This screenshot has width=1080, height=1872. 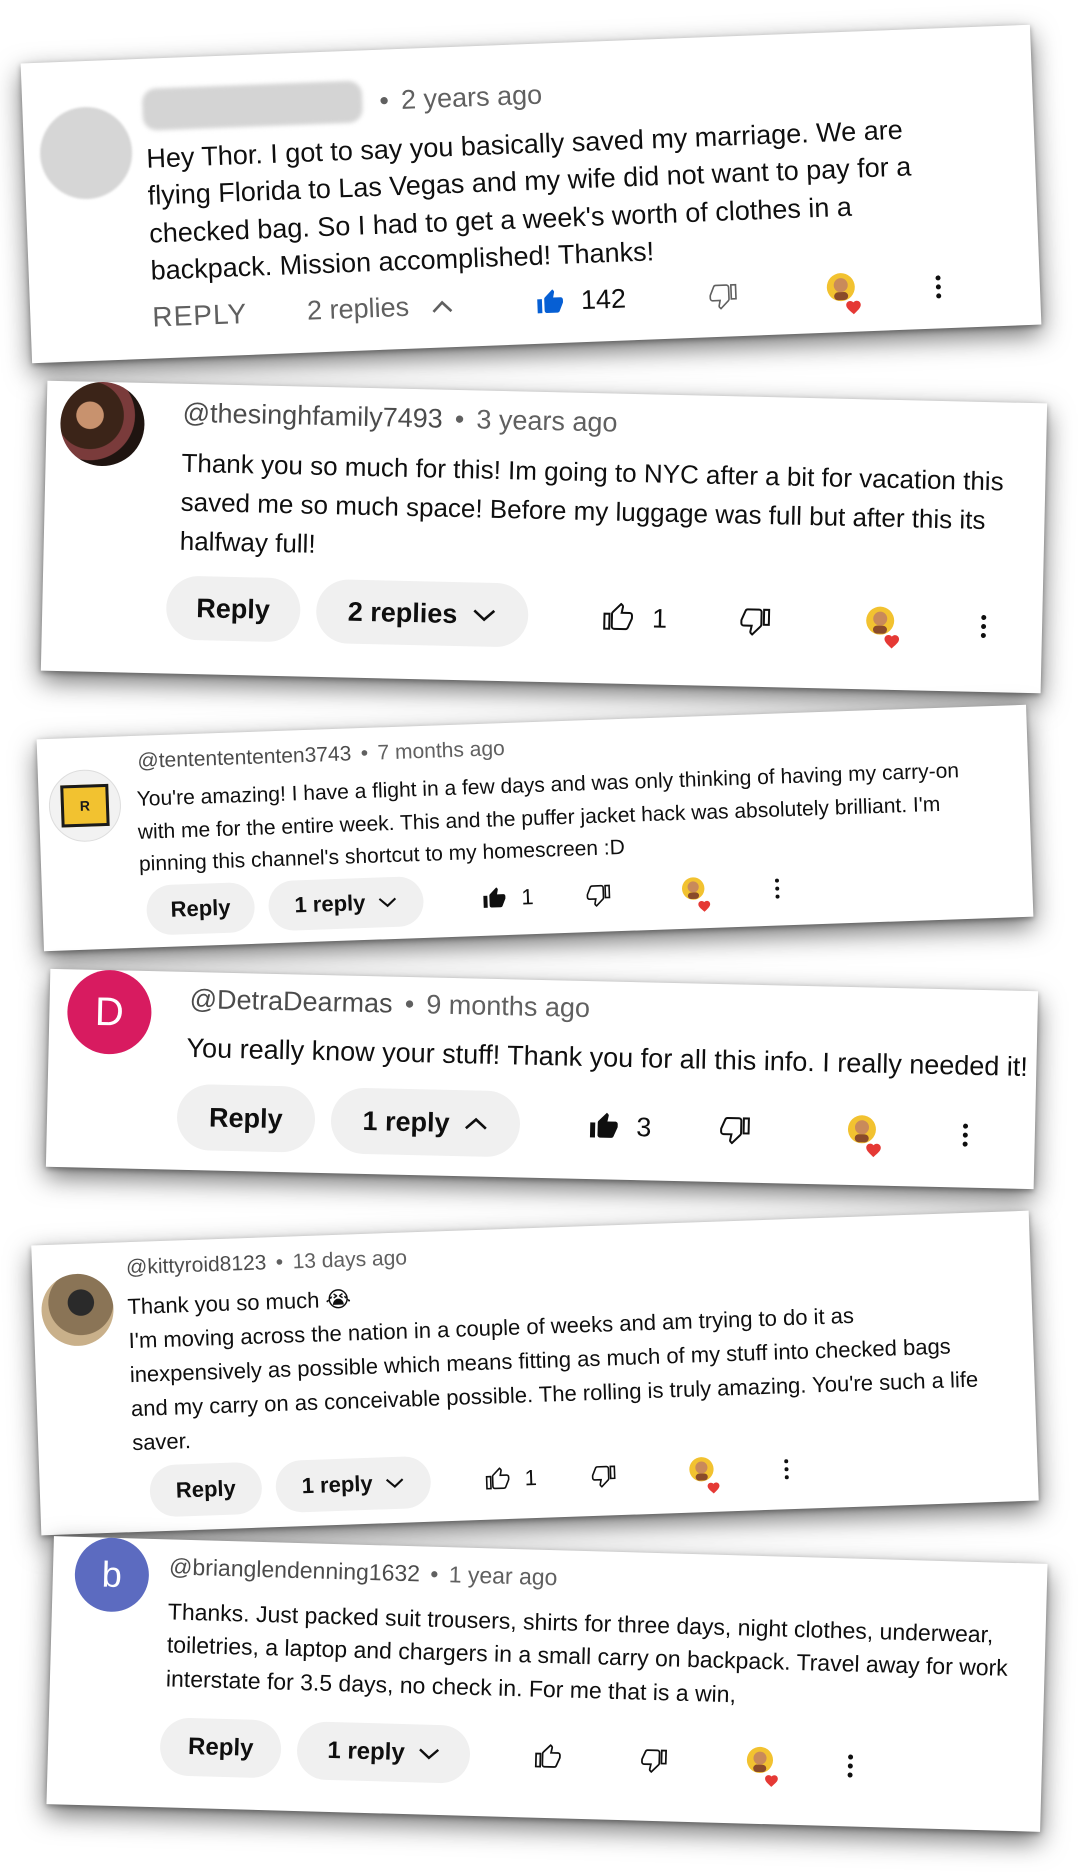 What do you see at coordinates (244, 757) in the screenshot?
I see `username: @tententententen3743` at bounding box center [244, 757].